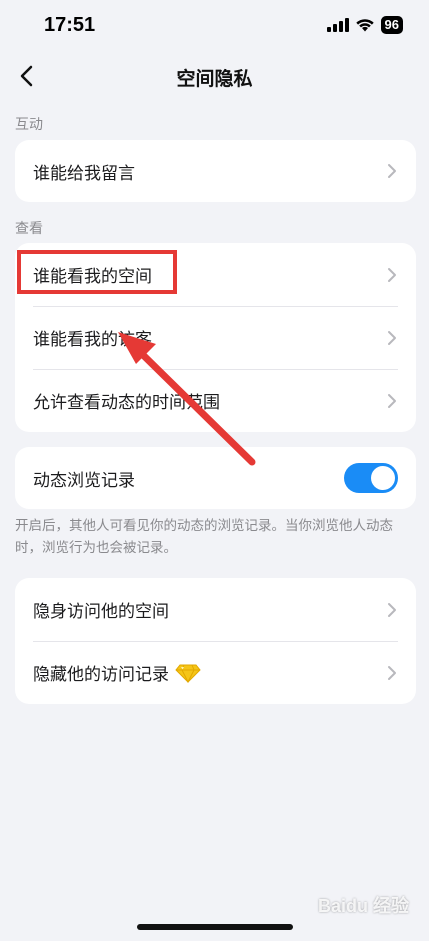 This screenshot has height=941, width=429. What do you see at coordinates (391, 25) in the screenshot?
I see `battery-indicator: 96` at bounding box center [391, 25].